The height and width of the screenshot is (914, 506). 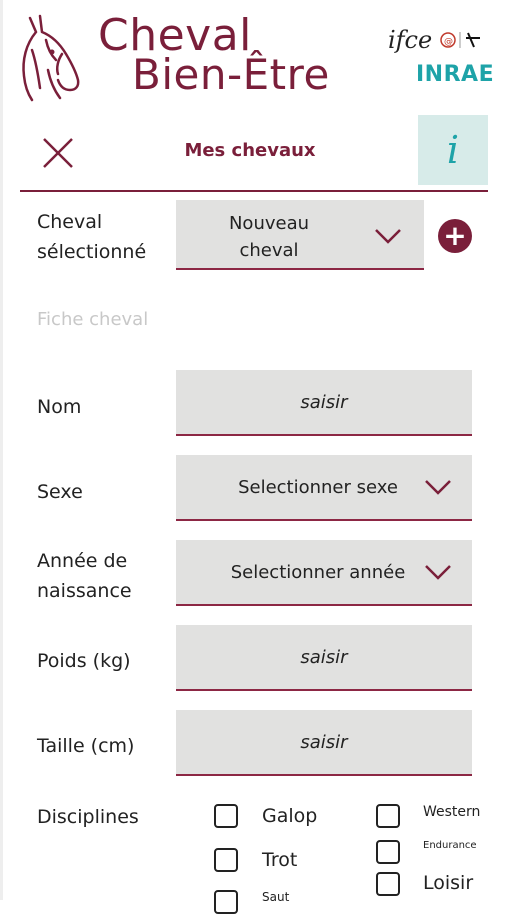 I want to click on annee-label: Année de naissance, so click(x=84, y=576).